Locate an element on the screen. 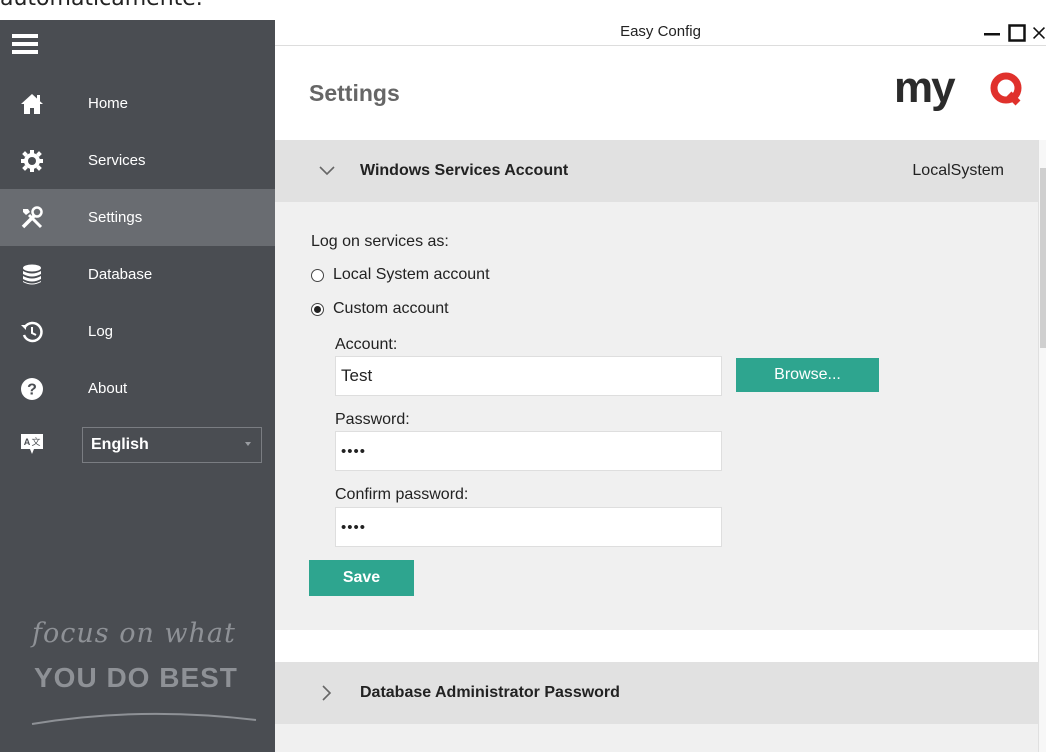  radio-custom-account: Custom account is located at coordinates (380, 309).